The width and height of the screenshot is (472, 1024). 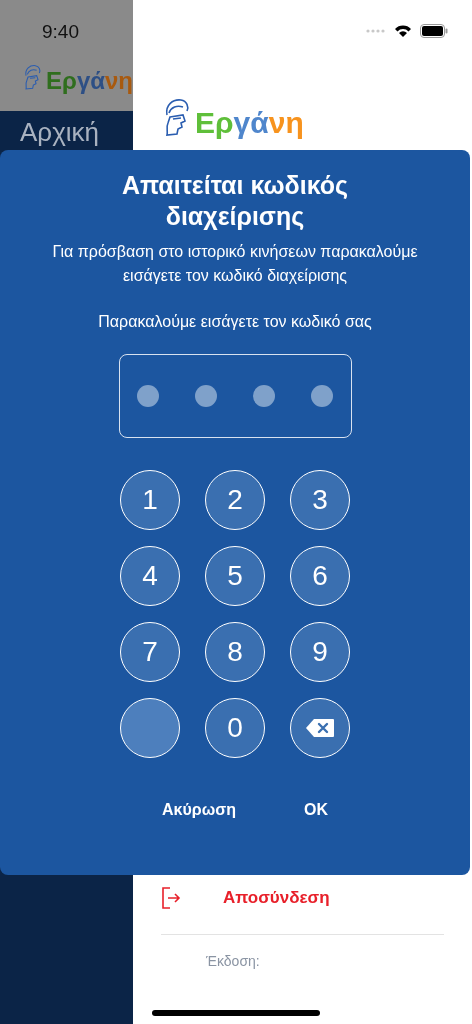 What do you see at coordinates (61, 32) in the screenshot?
I see `status-time: 9:40` at bounding box center [61, 32].